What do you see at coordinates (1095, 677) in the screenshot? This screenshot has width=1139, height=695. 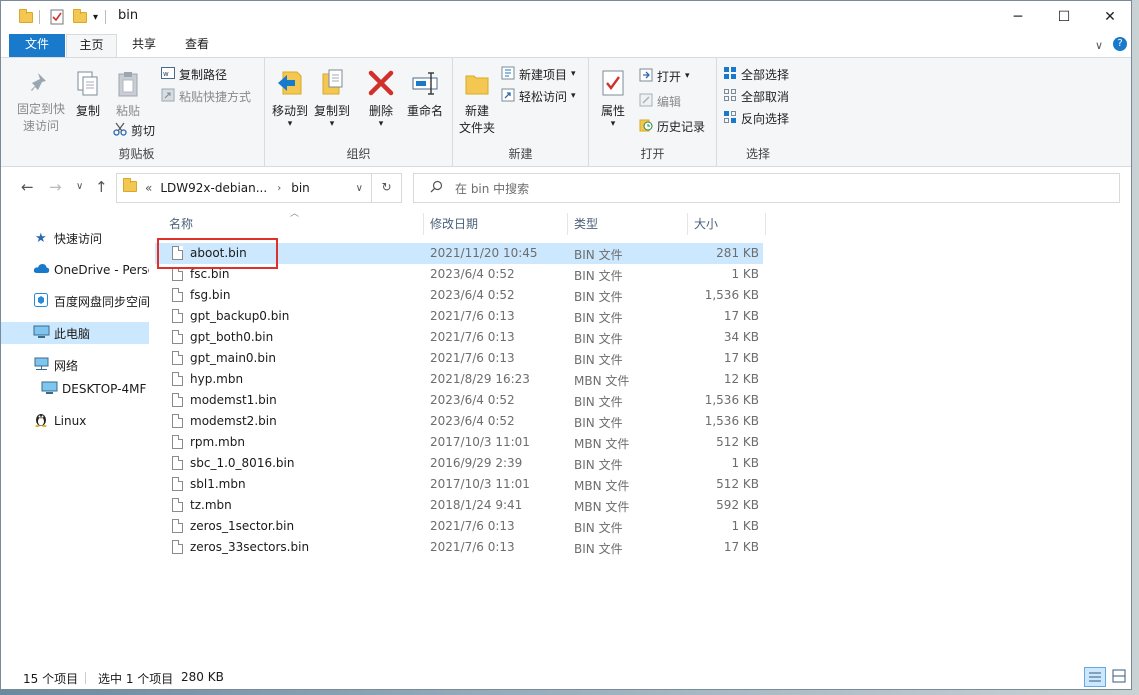 I see `details-view-icon` at bounding box center [1095, 677].